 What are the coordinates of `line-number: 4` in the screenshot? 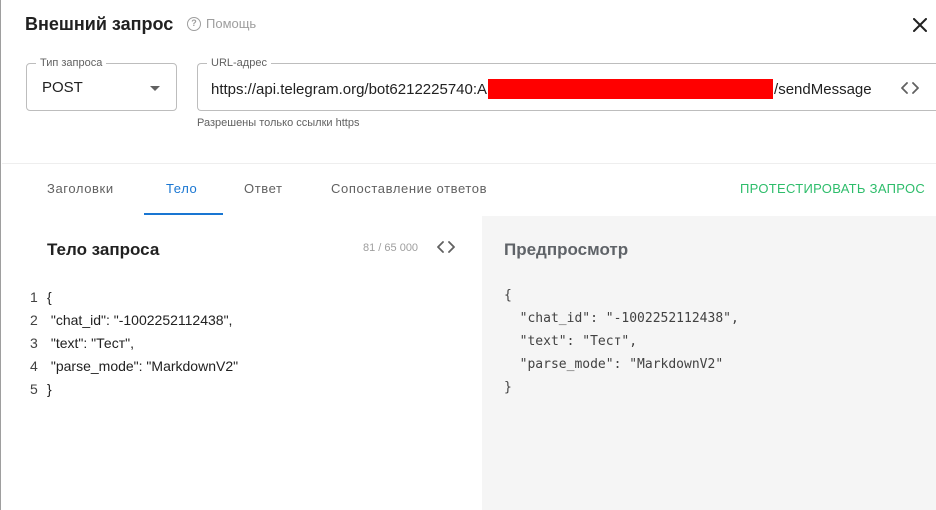 It's located at (34, 365).